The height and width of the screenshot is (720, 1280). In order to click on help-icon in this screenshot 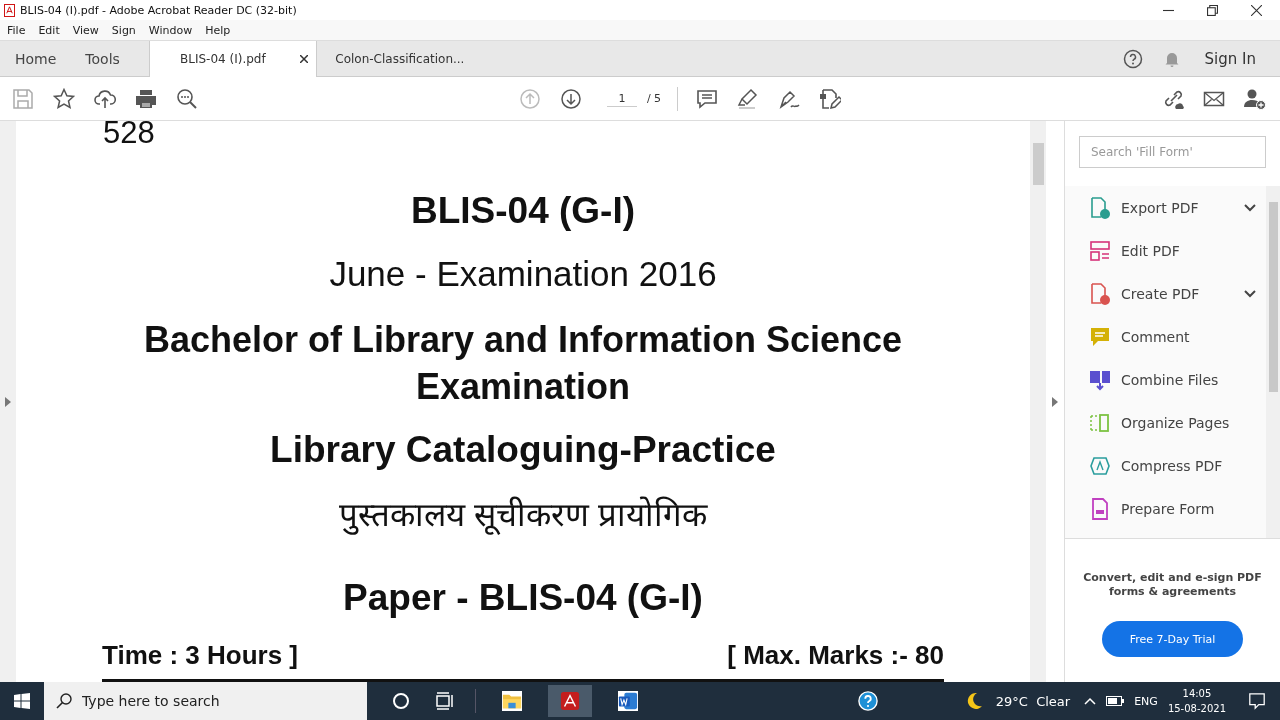, I will do `click(1132, 58)`.